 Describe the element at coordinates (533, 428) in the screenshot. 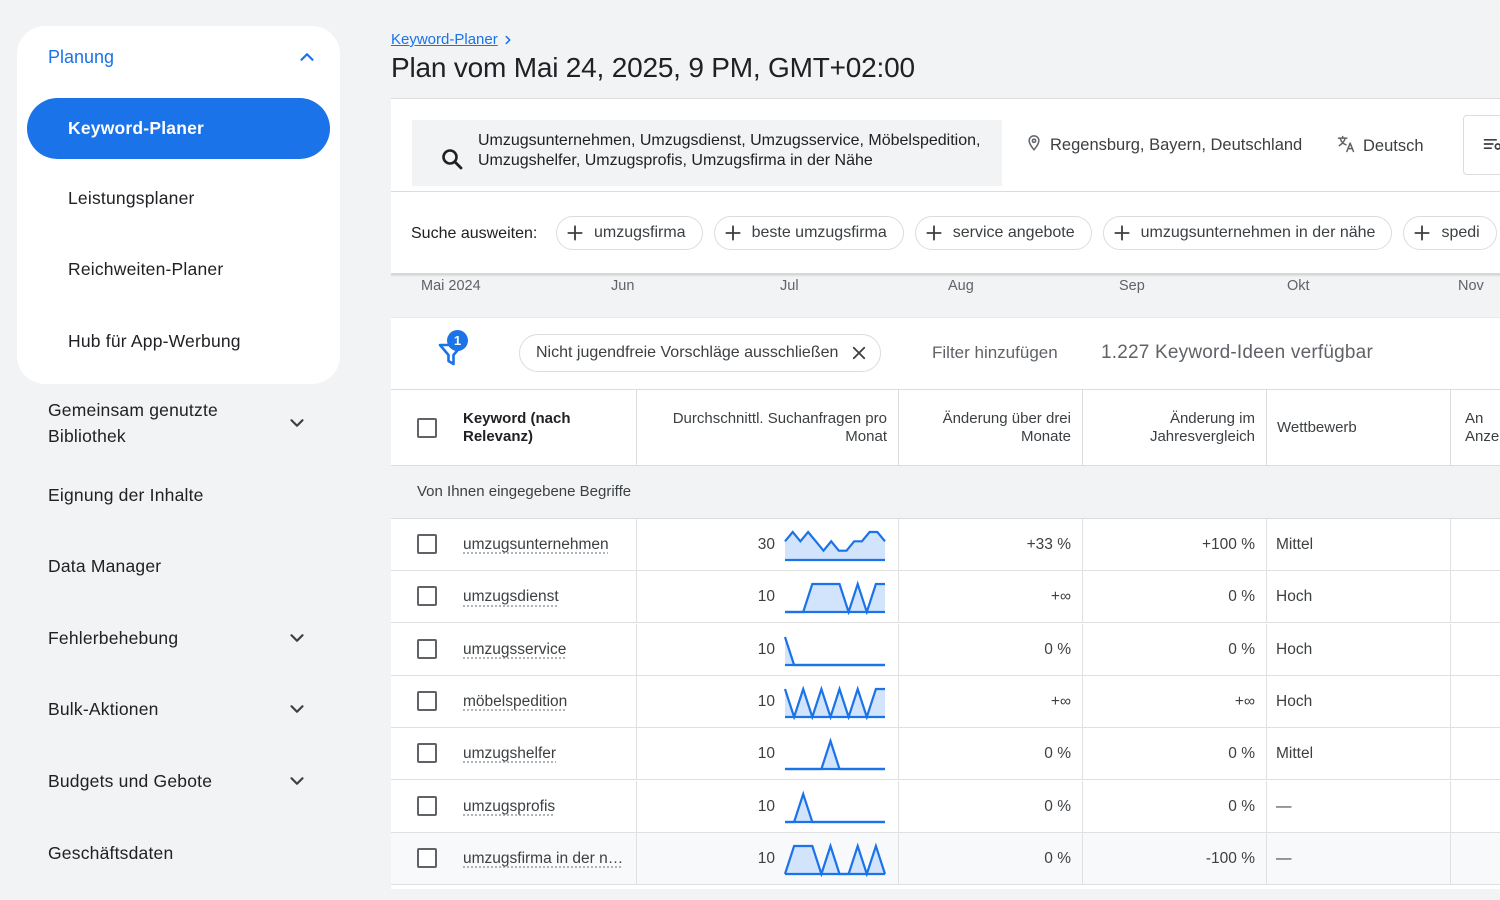

I see `column-header-keyword: Keyword (nach Relevanz)` at that location.